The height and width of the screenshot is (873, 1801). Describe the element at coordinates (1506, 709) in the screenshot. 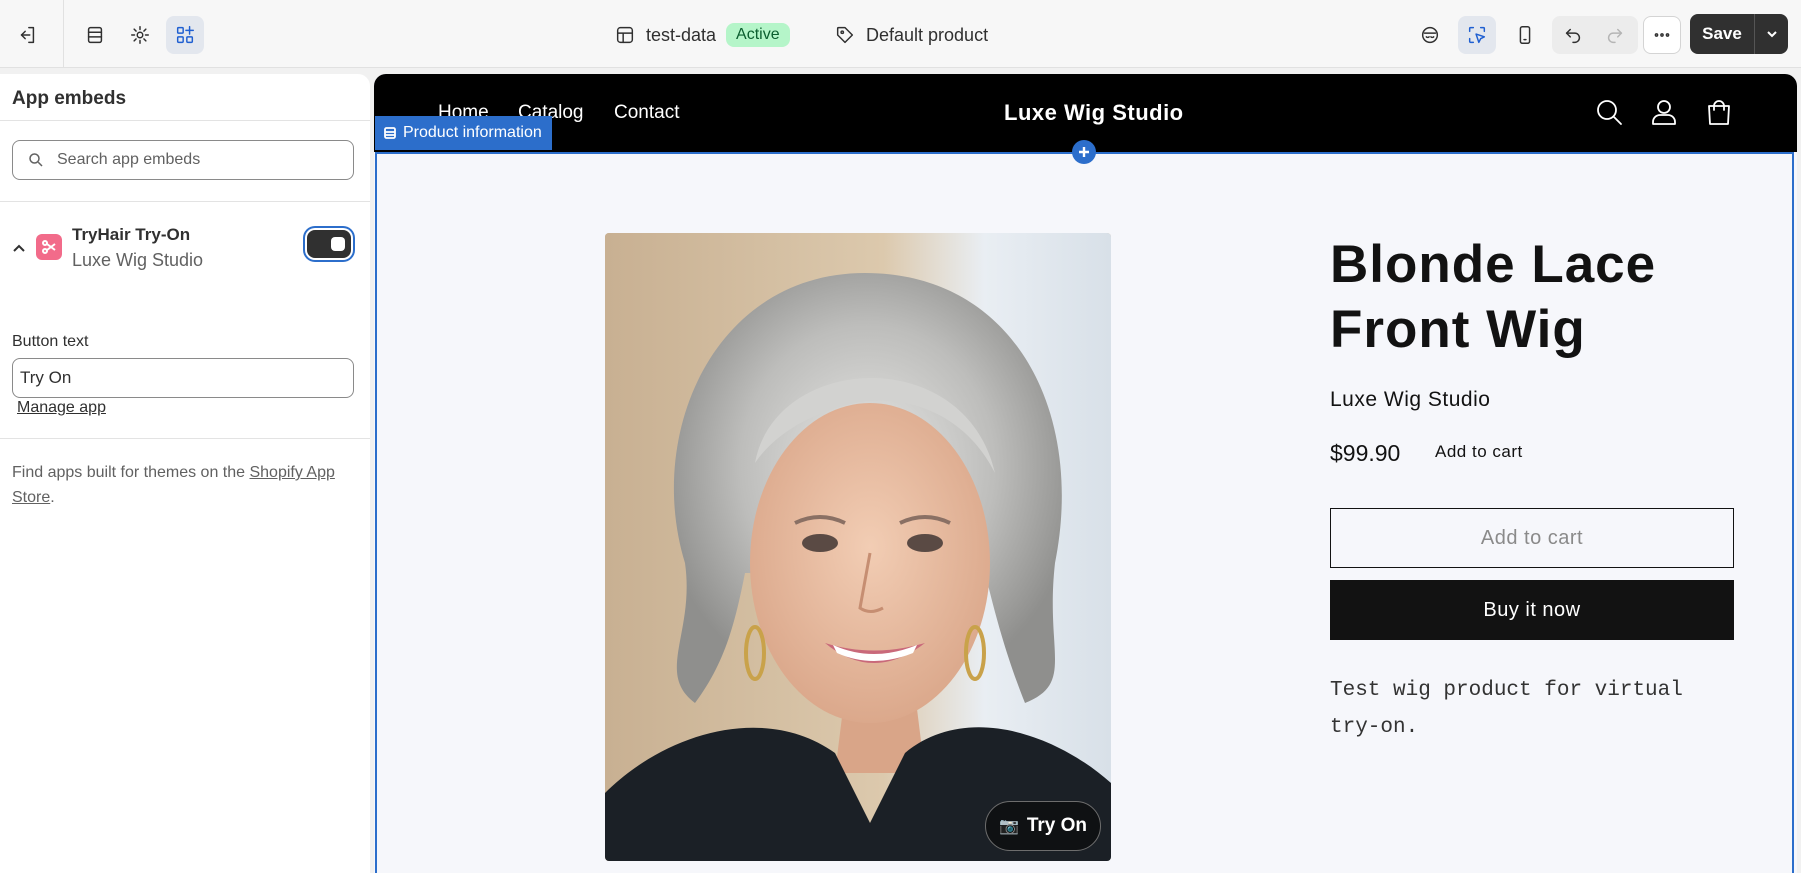

I see `product-description: Test wig product for virtual try-on.` at that location.